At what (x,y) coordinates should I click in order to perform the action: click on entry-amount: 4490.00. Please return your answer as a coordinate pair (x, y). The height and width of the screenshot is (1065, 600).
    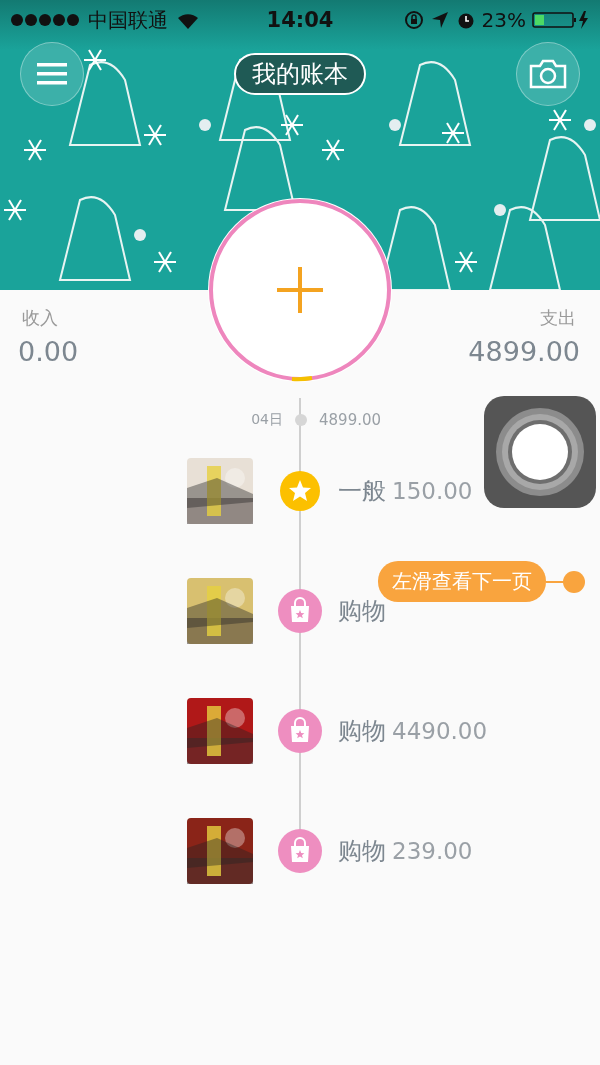
    Looking at the image, I should click on (440, 731).